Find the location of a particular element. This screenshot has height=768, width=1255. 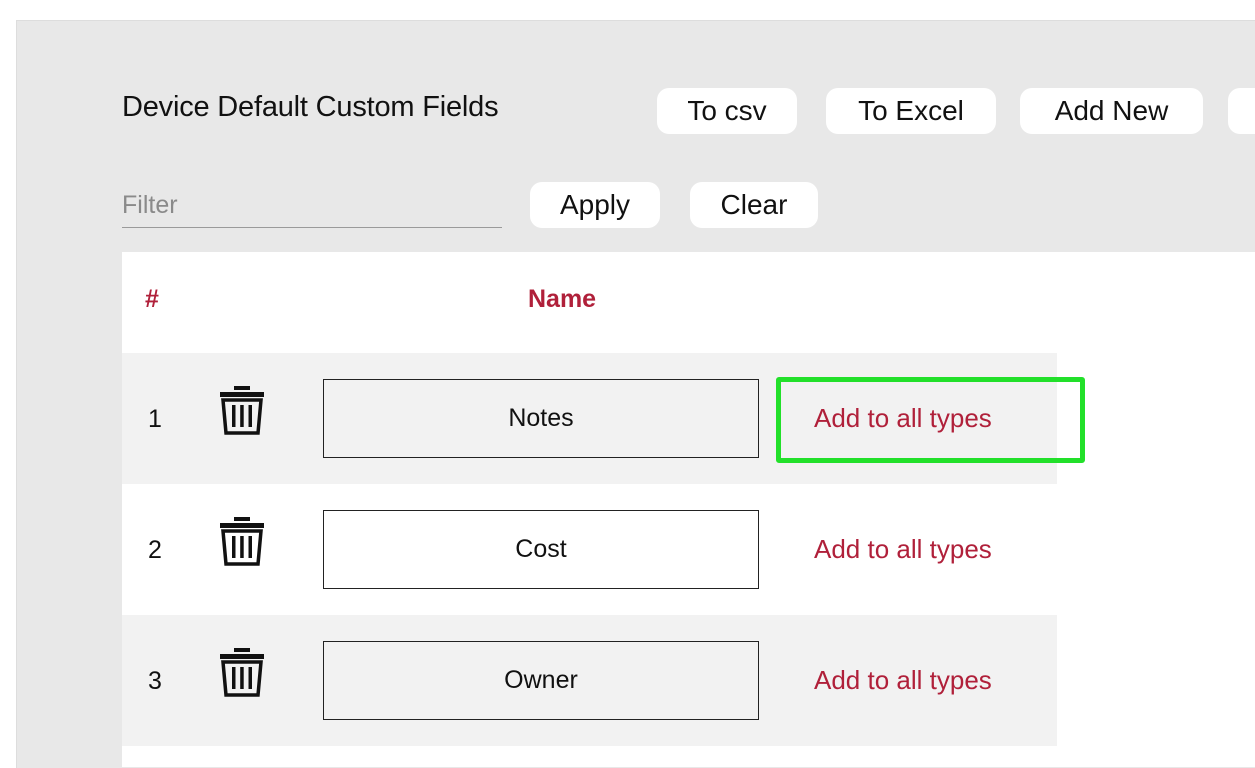

to-excel-button: To Excel is located at coordinates (911, 111).